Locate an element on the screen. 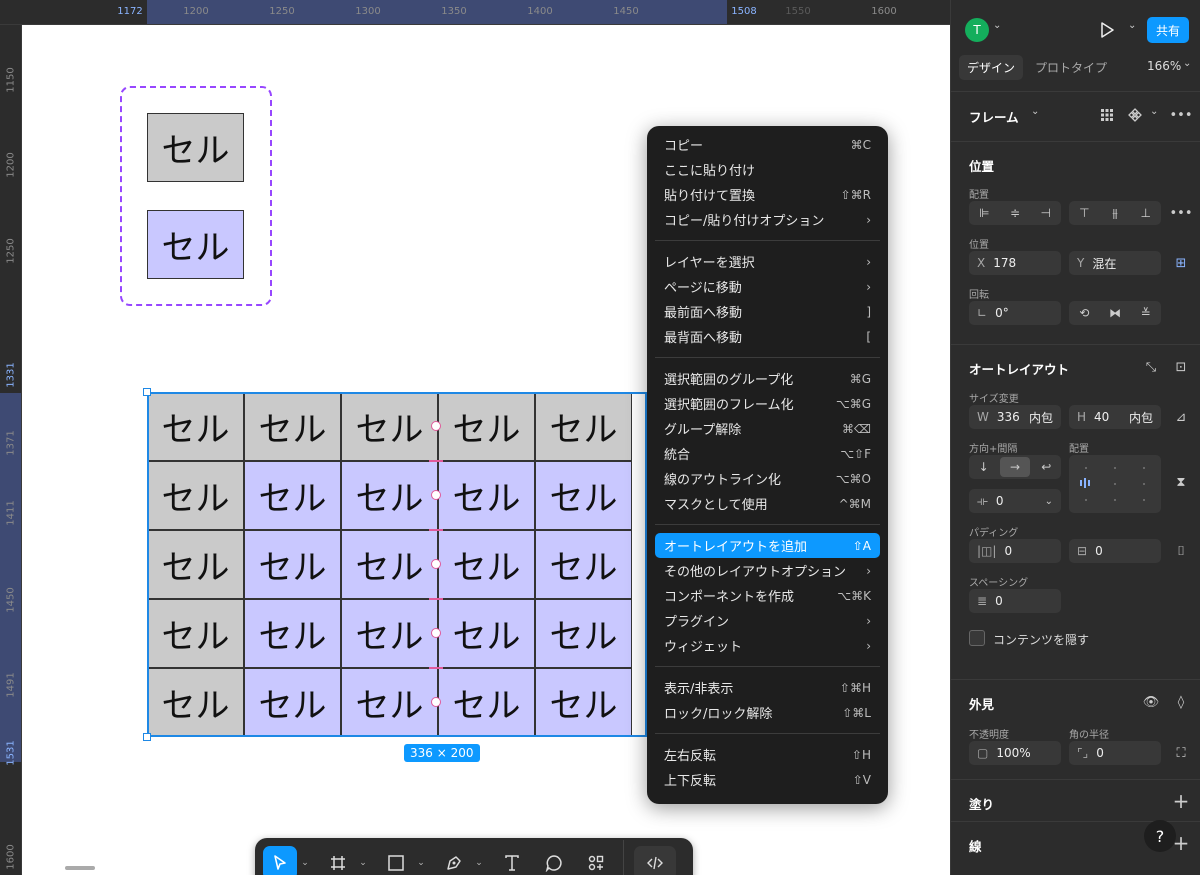 This screenshot has height=875, width=1200. grid-icon is located at coordinates (1107, 115).